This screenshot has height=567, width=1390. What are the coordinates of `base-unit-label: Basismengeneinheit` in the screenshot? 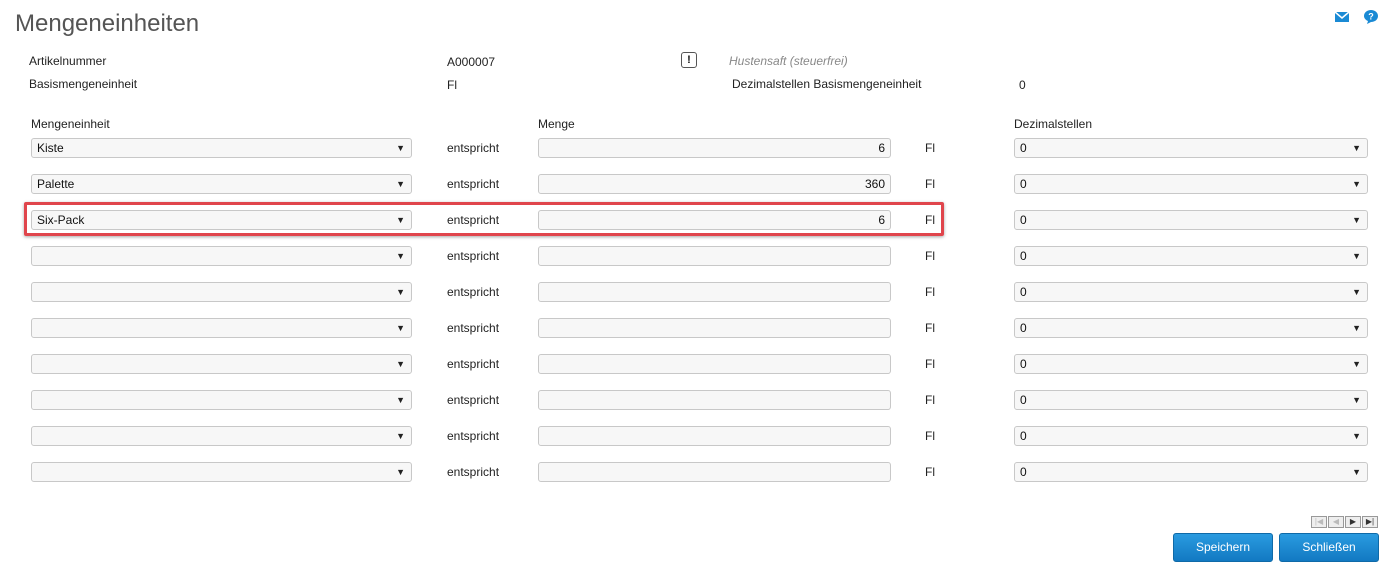 It's located at (83, 84).